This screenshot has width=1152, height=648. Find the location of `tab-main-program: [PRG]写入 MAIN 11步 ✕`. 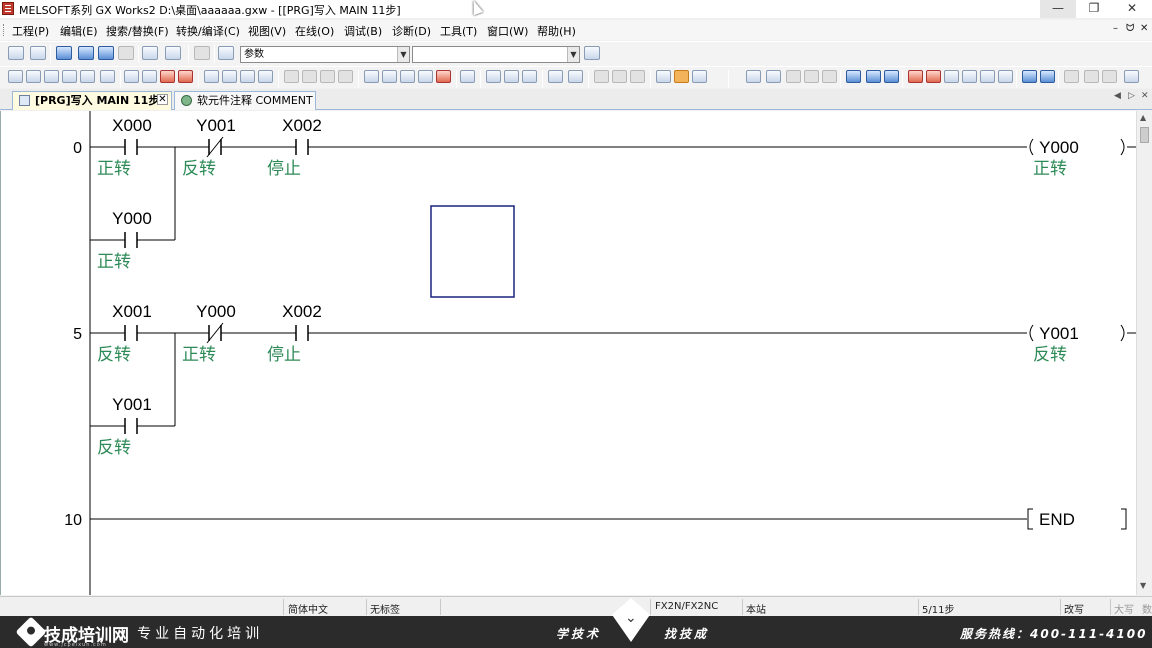

tab-main-program: [PRG]写入 MAIN 11步 ✕ is located at coordinates (92, 100).